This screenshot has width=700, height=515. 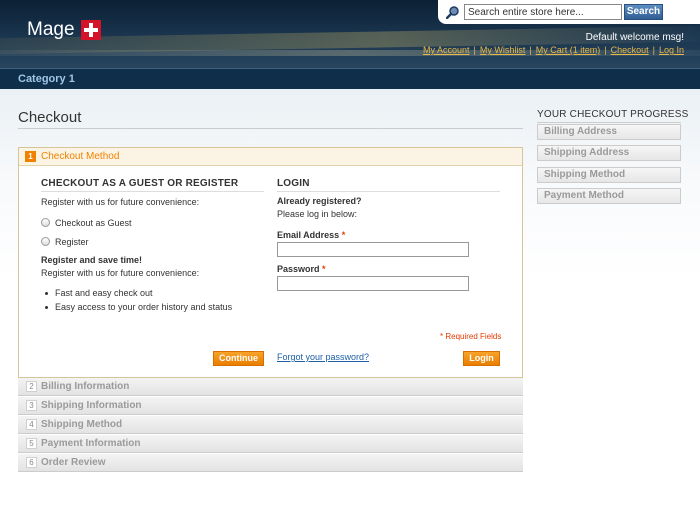 What do you see at coordinates (270, 444) in the screenshot?
I see `step-payment-information: 5 Payment Information` at bounding box center [270, 444].